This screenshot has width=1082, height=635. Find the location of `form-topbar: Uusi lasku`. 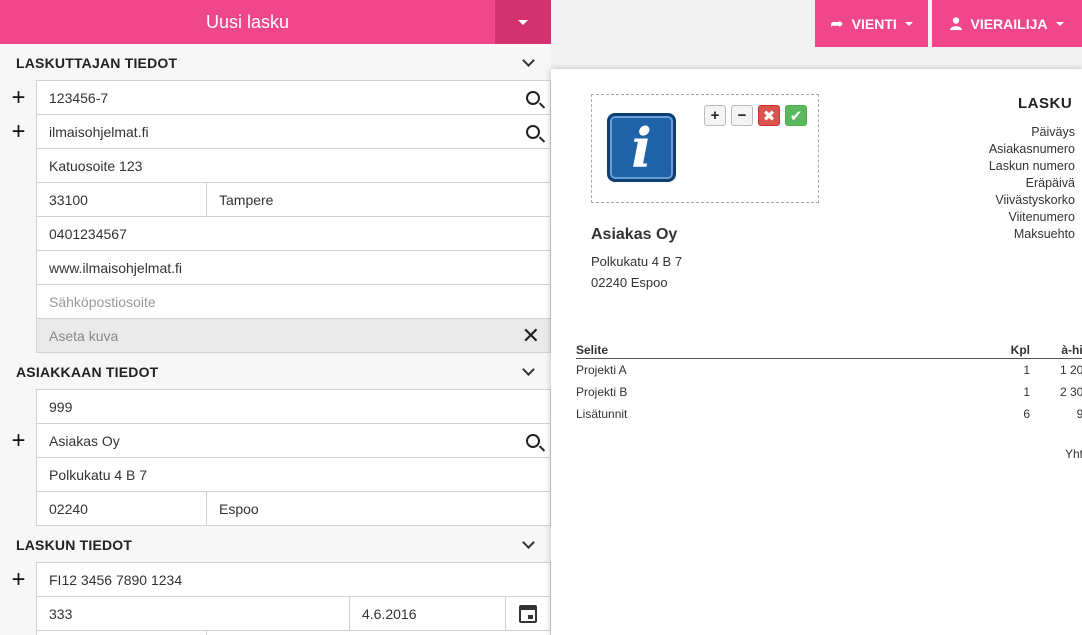

form-topbar: Uusi lasku is located at coordinates (275, 22).